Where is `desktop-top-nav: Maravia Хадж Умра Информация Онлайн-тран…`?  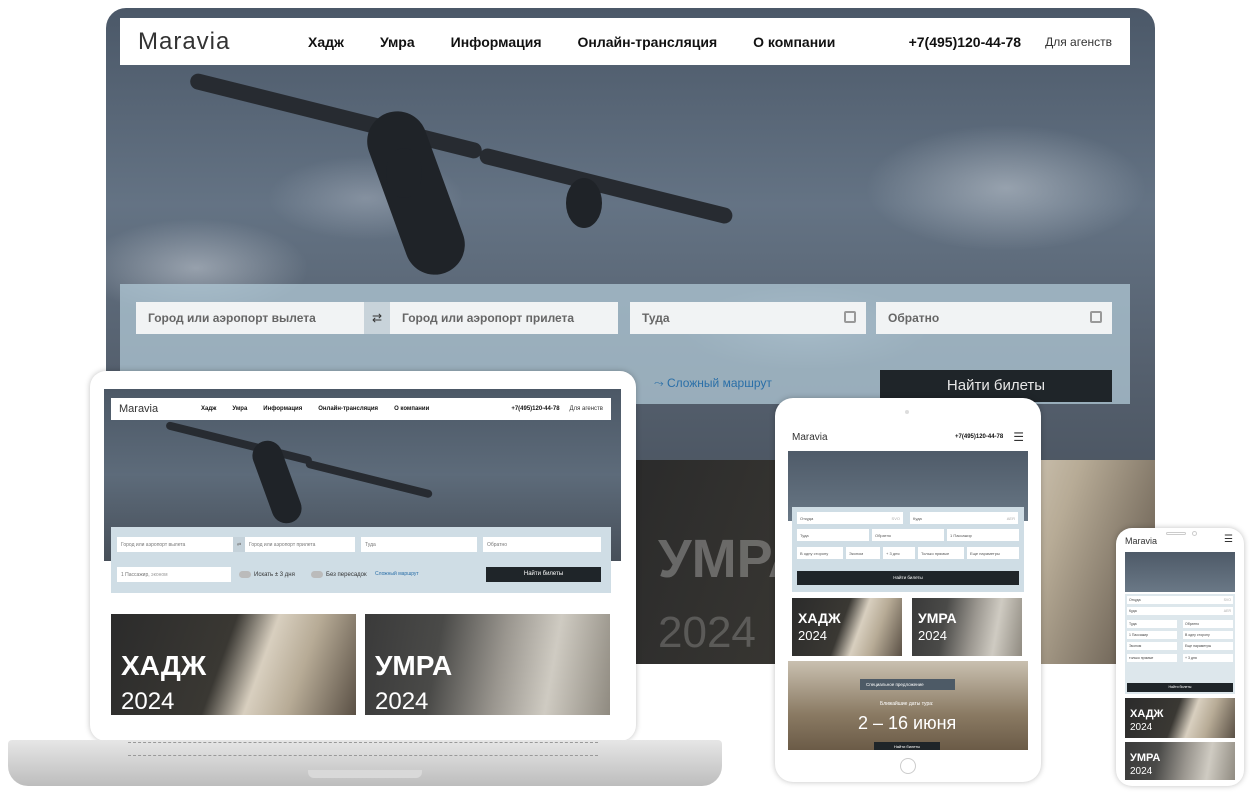 desktop-top-nav: Maravia Хадж Умра Информация Онлайн-тран… is located at coordinates (625, 41).